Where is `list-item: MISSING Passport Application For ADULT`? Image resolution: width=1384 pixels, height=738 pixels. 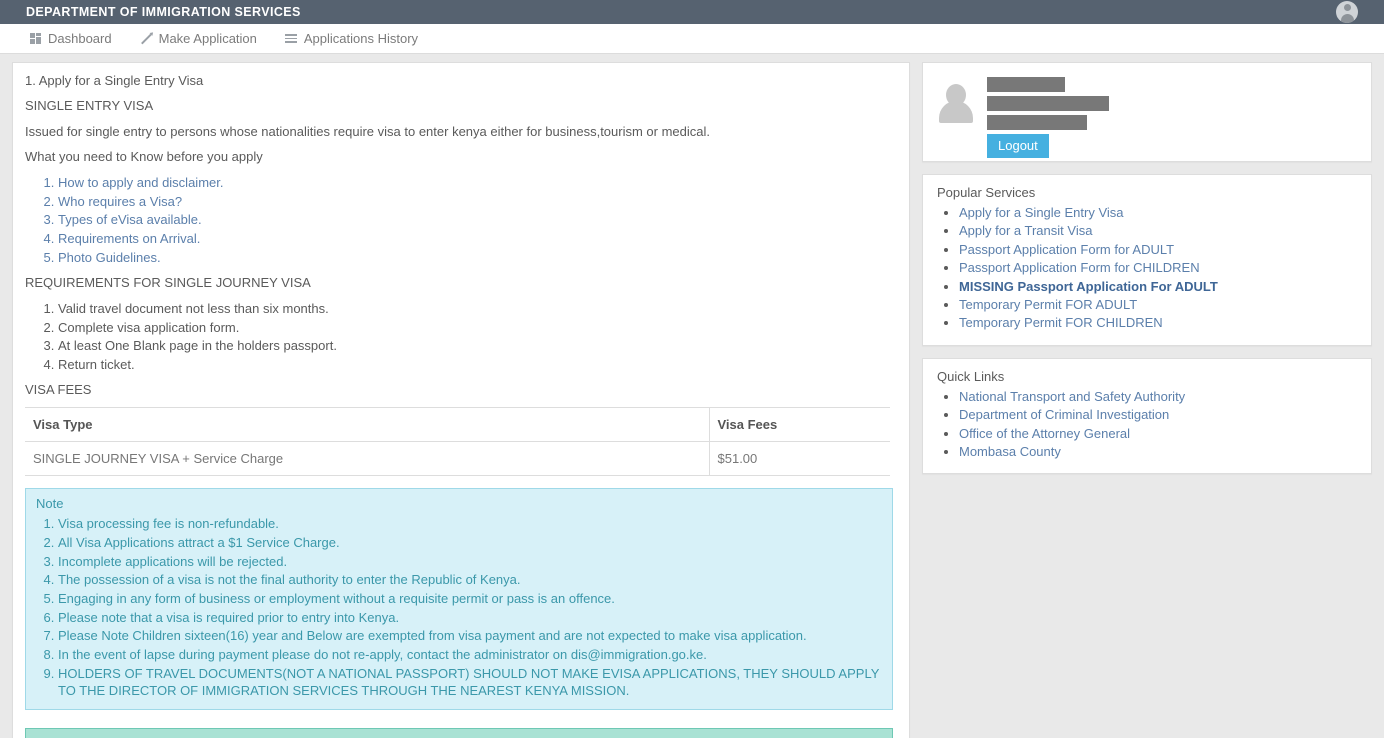
list-item: MISSING Passport Application For ADULT is located at coordinates (1159, 286).